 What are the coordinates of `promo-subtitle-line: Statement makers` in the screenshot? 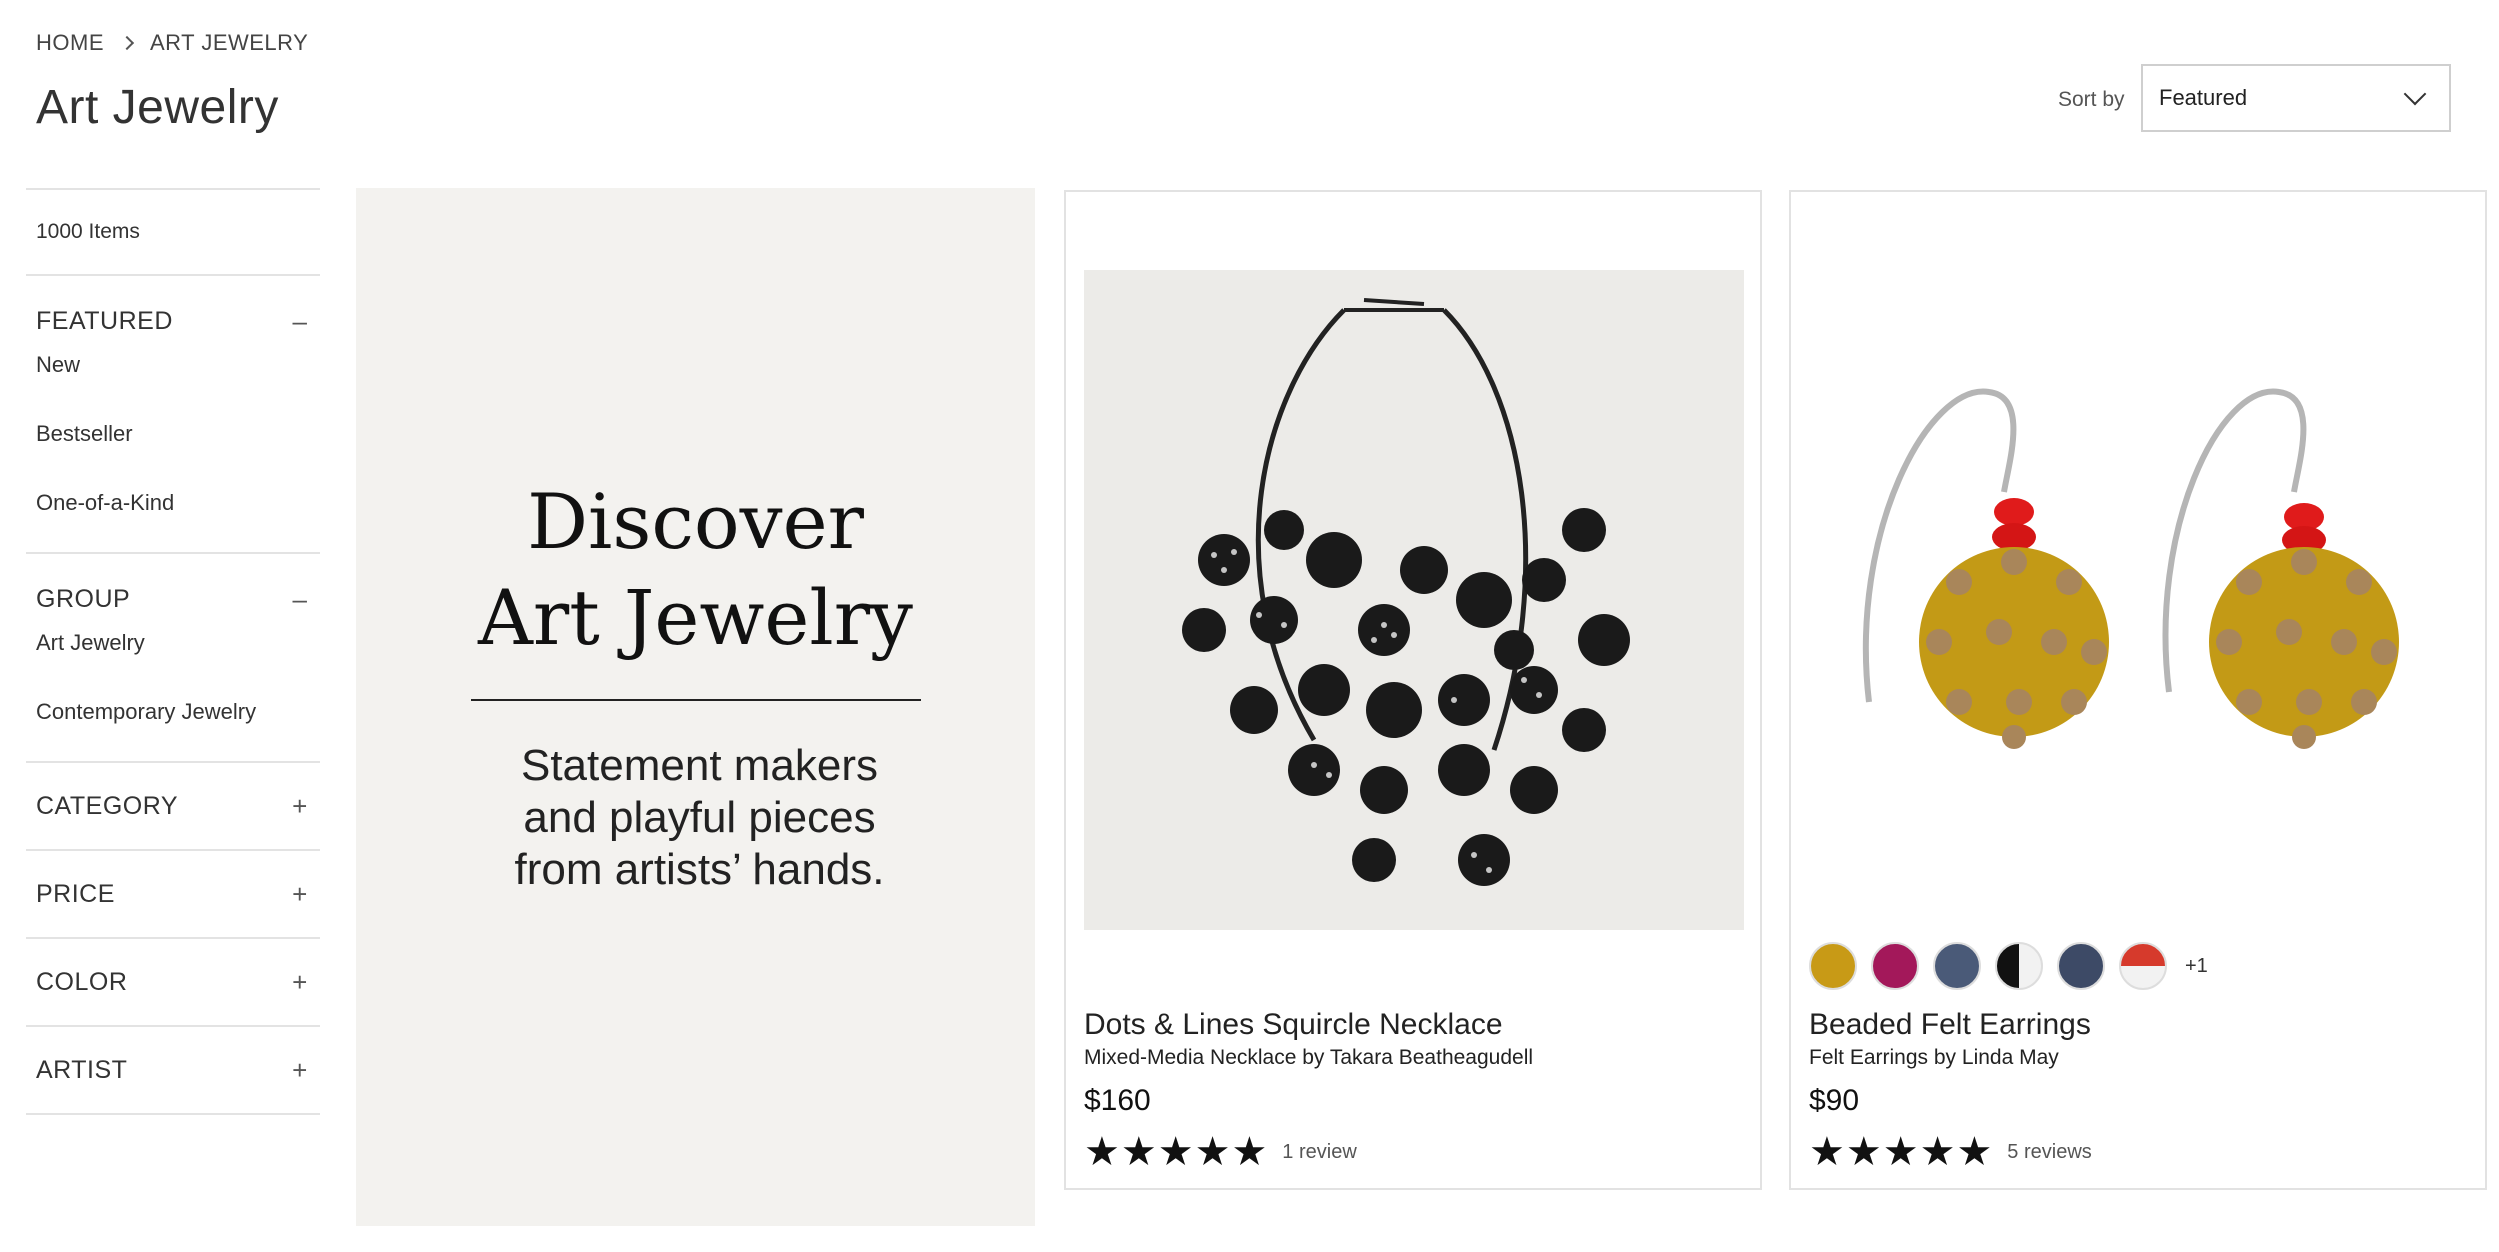 It's located at (699, 765).